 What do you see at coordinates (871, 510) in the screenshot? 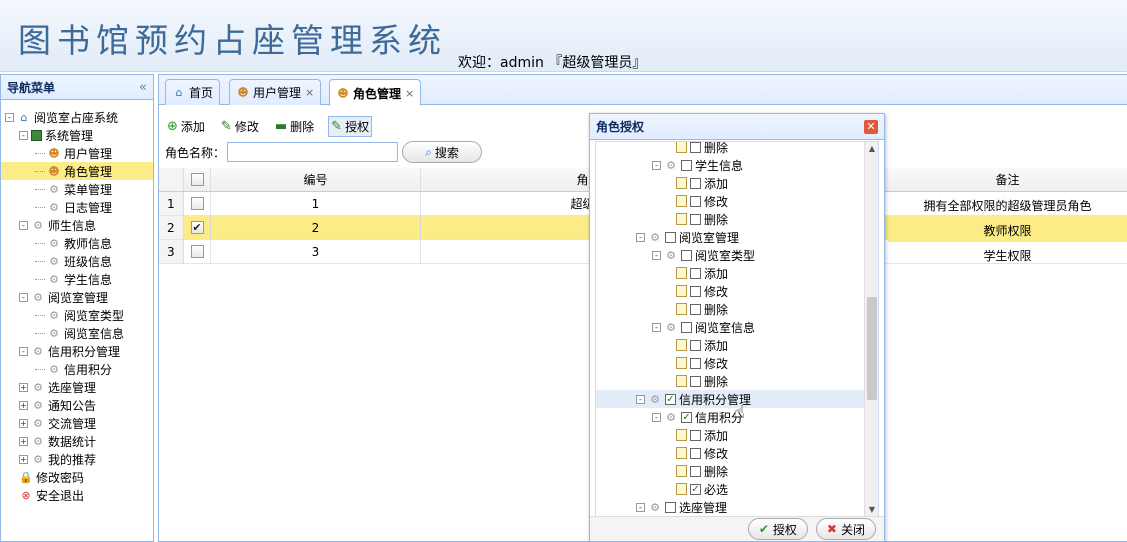
I see `scroll-down-icon: ▼` at bounding box center [871, 510].